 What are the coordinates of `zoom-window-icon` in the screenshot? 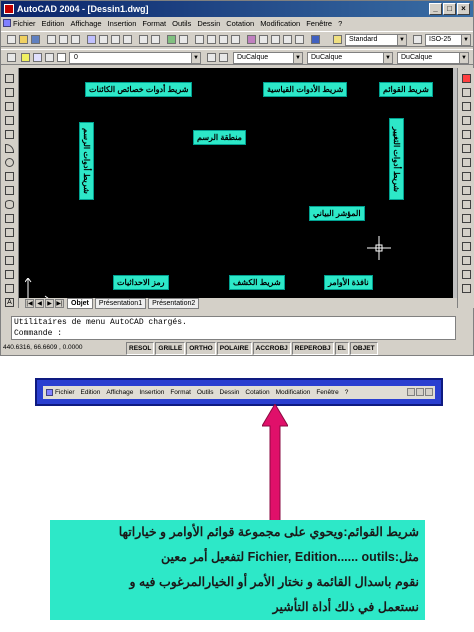 It's located at (223, 39).